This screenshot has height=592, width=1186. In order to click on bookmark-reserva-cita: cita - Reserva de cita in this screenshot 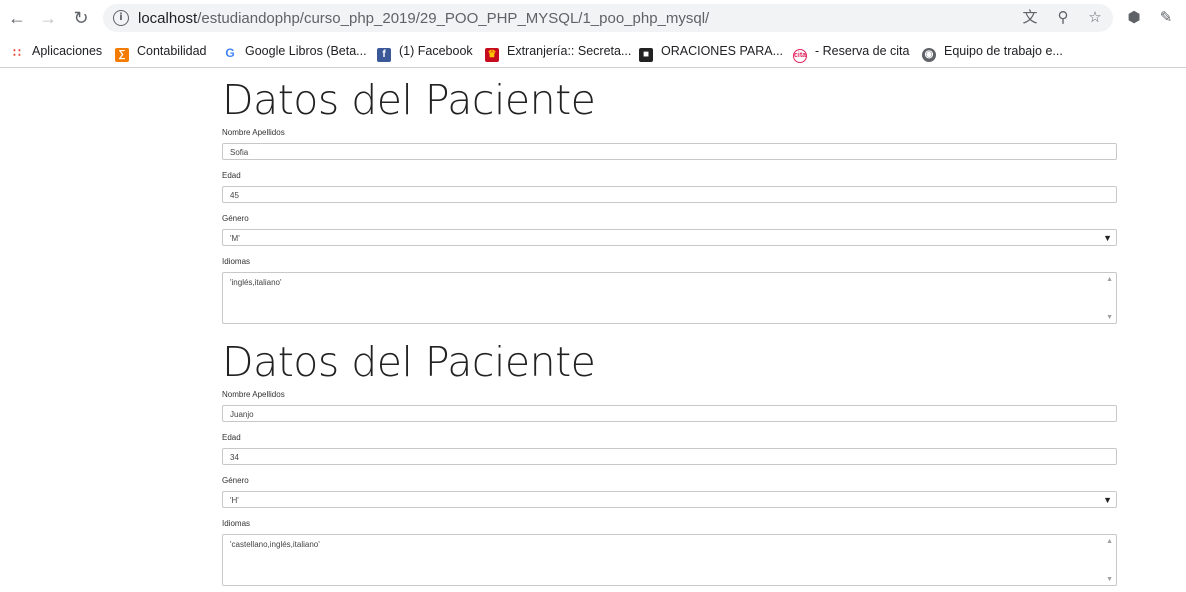, I will do `click(851, 52)`.